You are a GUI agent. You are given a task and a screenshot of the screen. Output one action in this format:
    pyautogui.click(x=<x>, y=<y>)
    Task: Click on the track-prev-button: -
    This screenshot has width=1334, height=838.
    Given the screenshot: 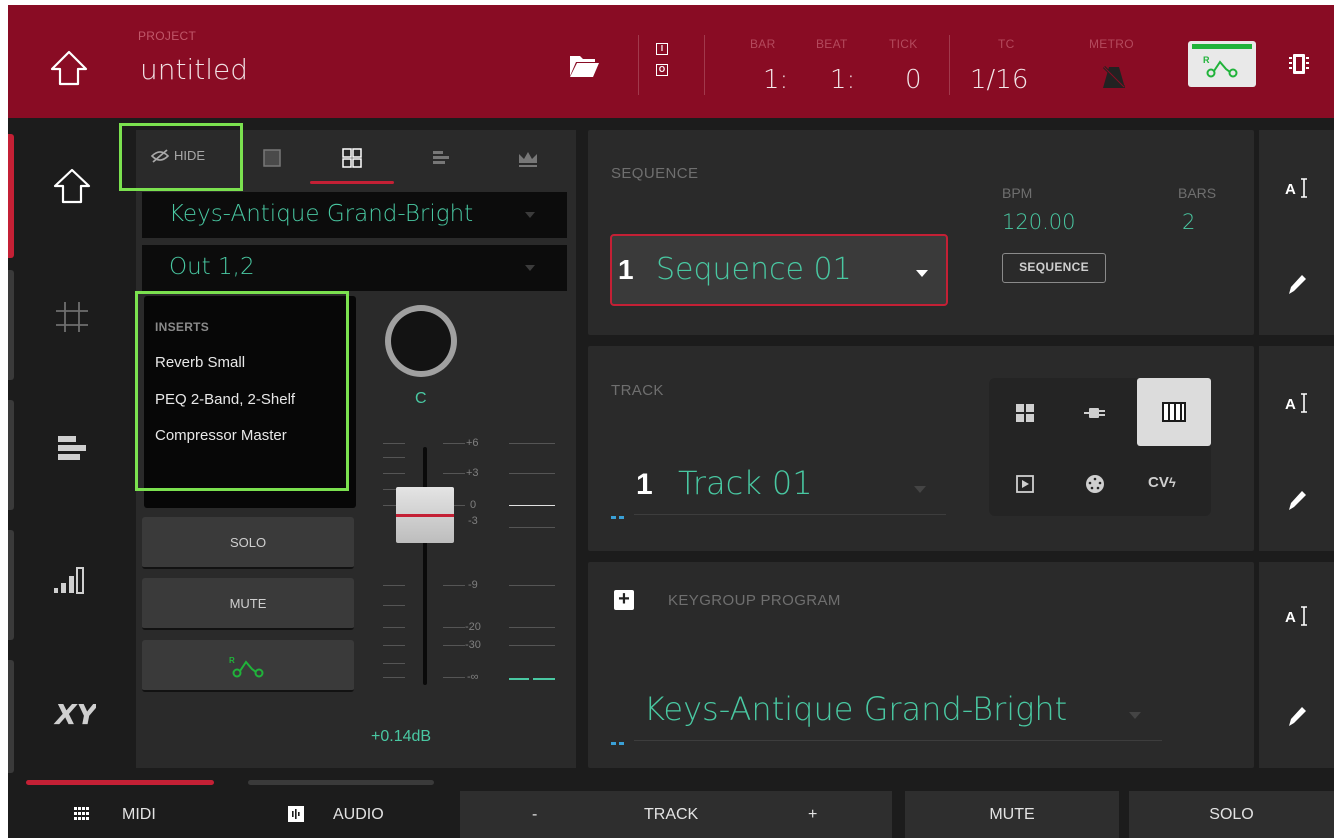 What is the action you would take?
    pyautogui.click(x=534, y=814)
    